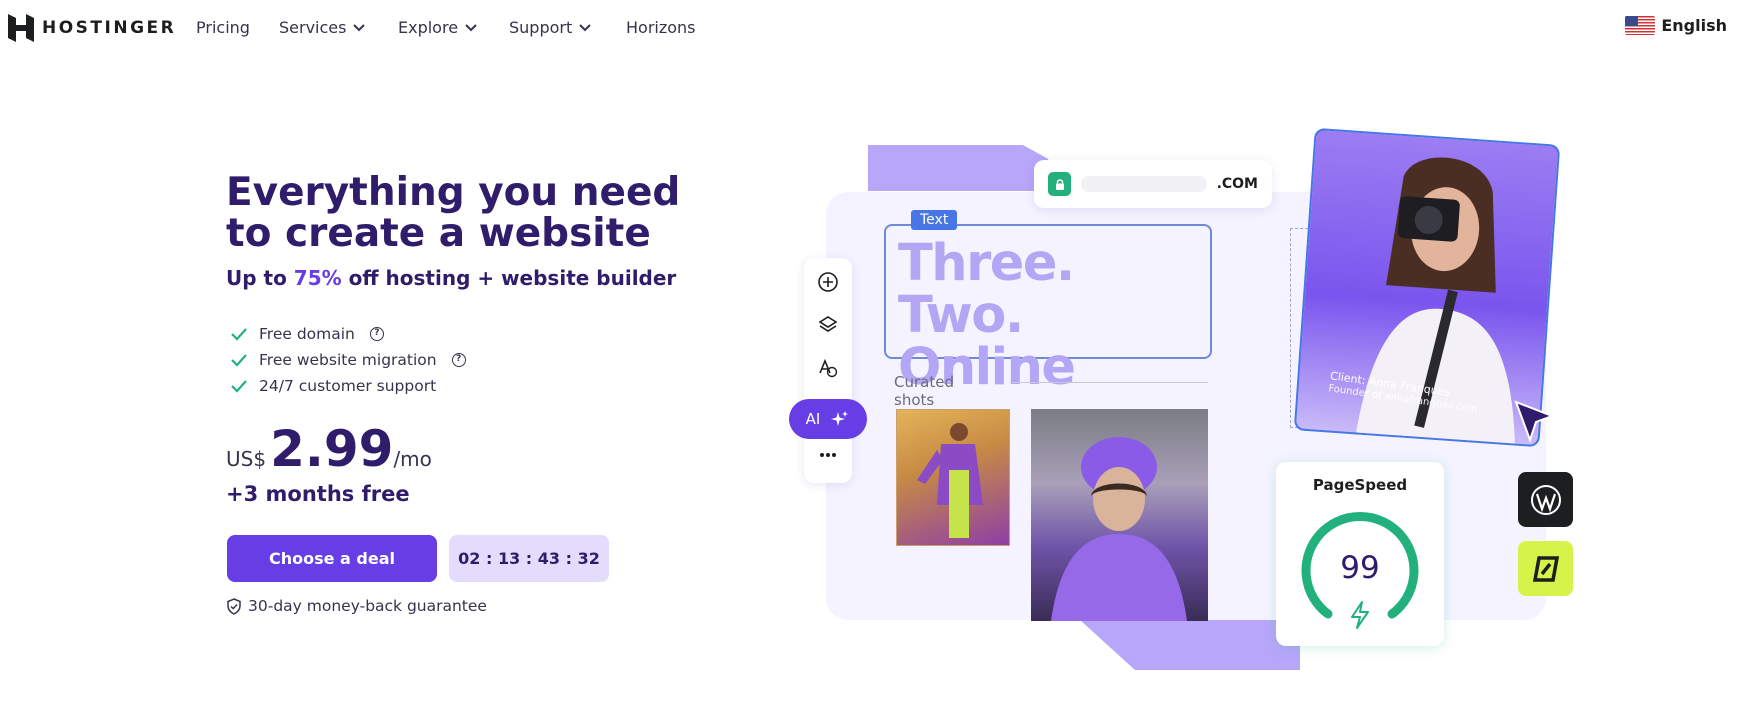 This screenshot has height=723, width=1739. I want to click on discount-percent: 75%, so click(317, 278).